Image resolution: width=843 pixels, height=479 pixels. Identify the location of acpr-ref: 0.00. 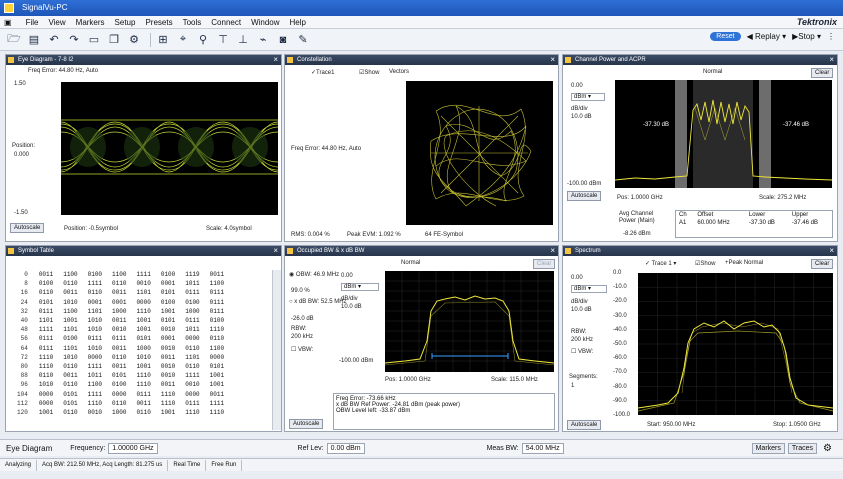
(577, 86).